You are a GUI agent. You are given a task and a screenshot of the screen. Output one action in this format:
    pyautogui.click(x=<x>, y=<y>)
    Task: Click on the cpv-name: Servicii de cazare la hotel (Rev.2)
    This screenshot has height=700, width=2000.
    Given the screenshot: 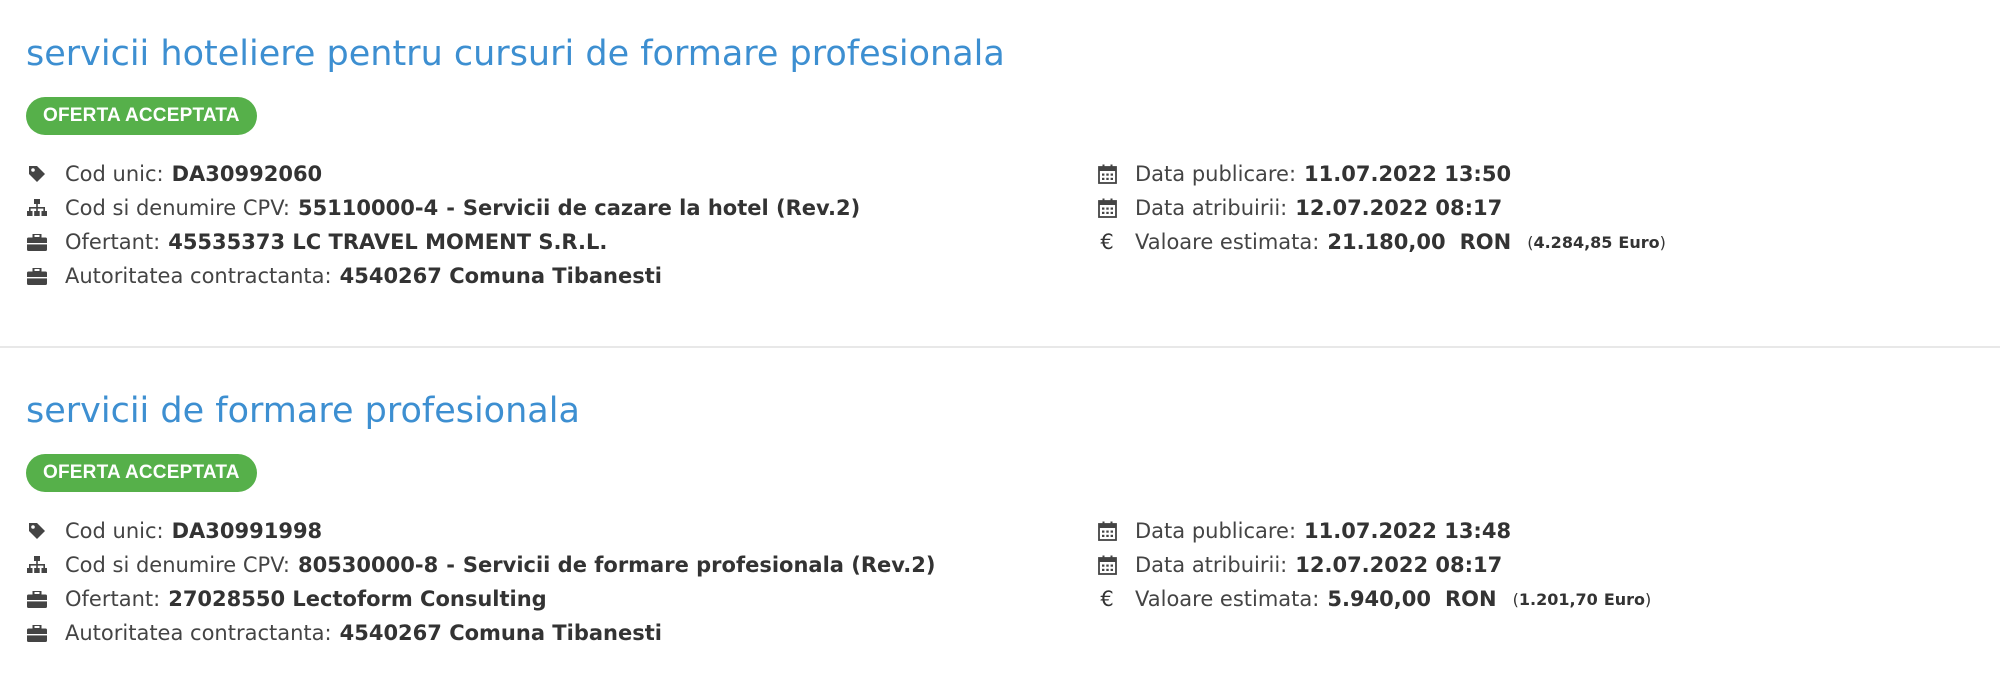 What is the action you would take?
    pyautogui.click(x=661, y=208)
    